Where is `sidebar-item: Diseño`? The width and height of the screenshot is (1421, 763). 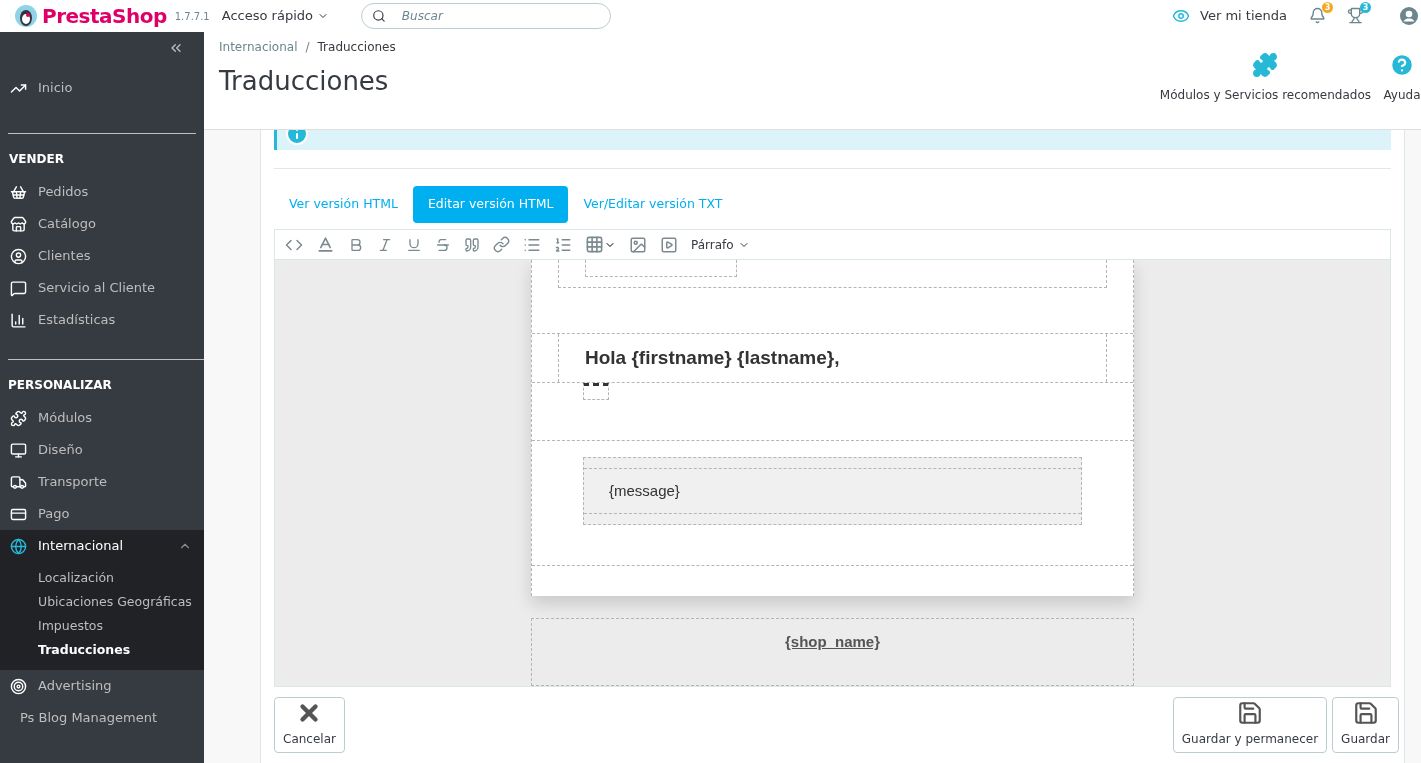 sidebar-item: Diseño is located at coordinates (102, 450).